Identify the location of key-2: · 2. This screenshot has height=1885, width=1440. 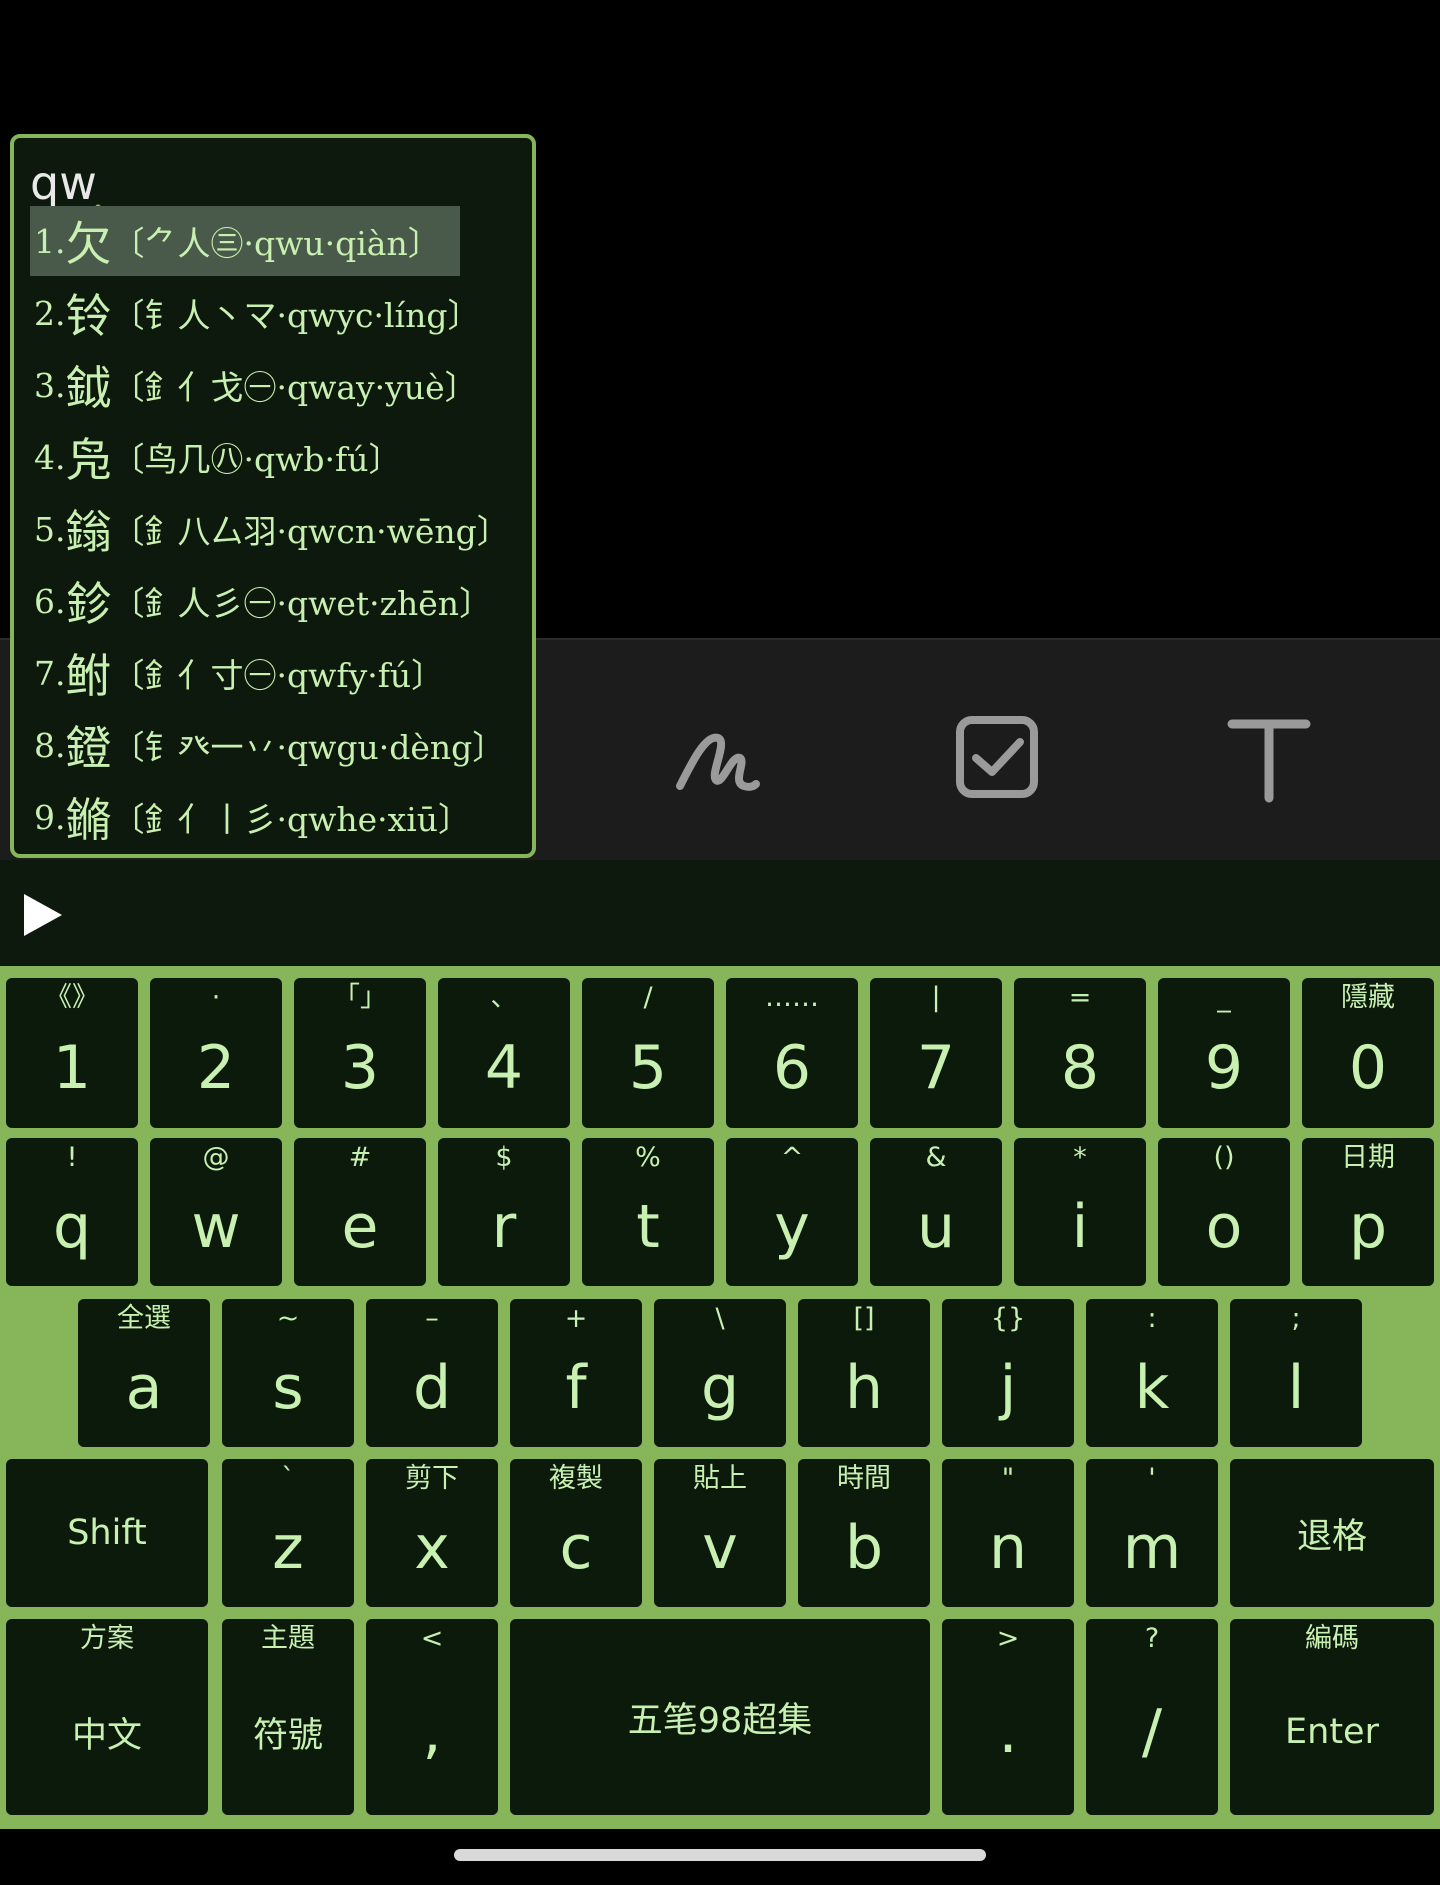
(216, 1053).